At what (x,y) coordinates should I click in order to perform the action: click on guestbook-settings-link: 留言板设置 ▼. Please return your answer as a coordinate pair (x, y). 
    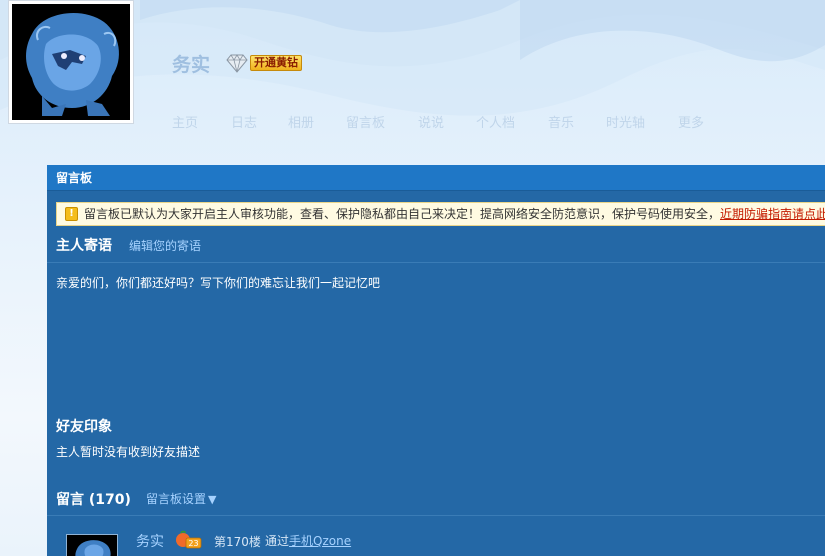
    Looking at the image, I should click on (181, 498).